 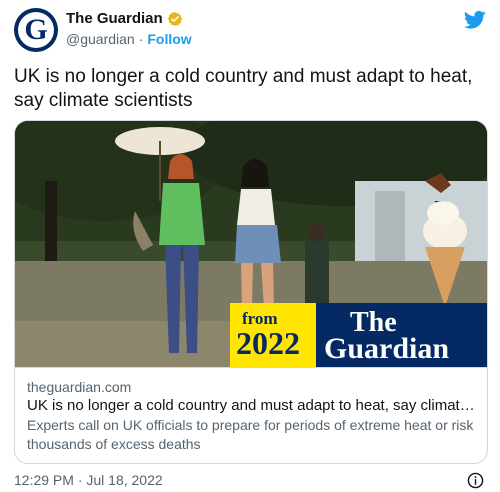 I want to click on tweet-header: G The Guardian @guardian · Follow, so click(x=250, y=31).